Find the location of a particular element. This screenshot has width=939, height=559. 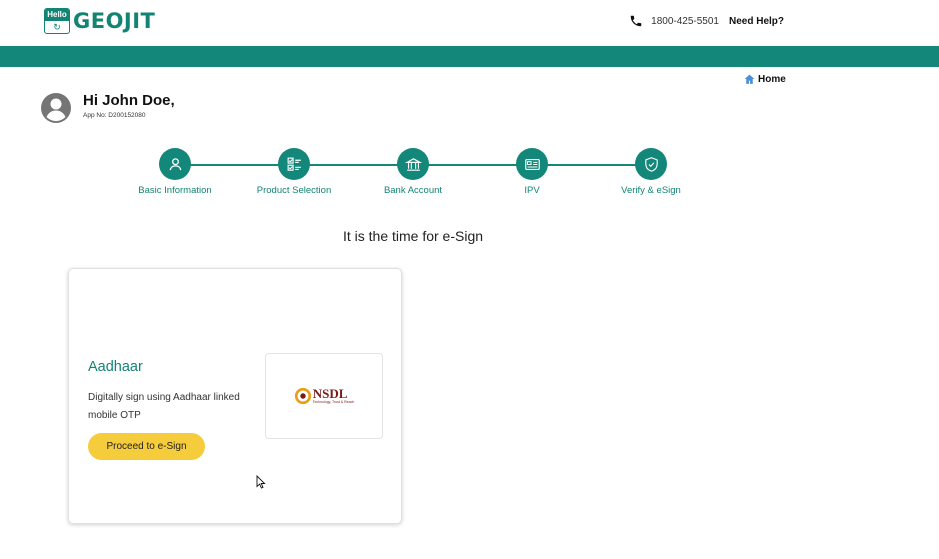

home-link: Home is located at coordinates (764, 79).